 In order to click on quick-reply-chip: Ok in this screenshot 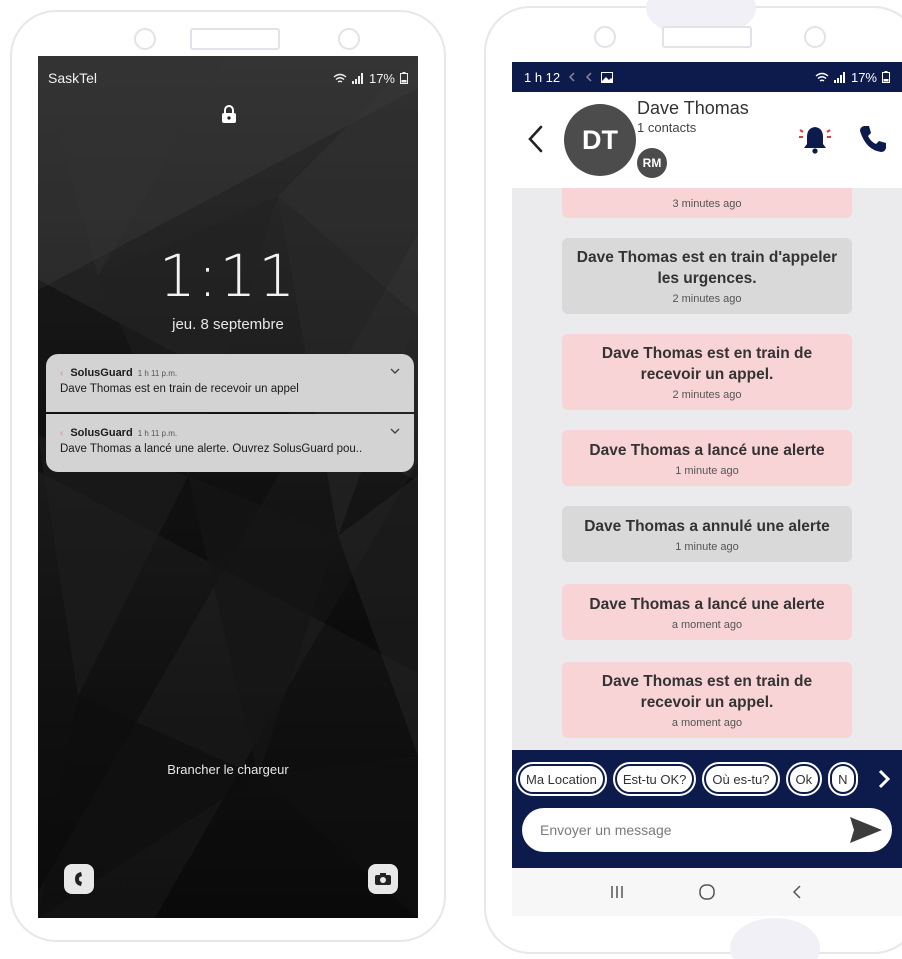, I will do `click(804, 779)`.